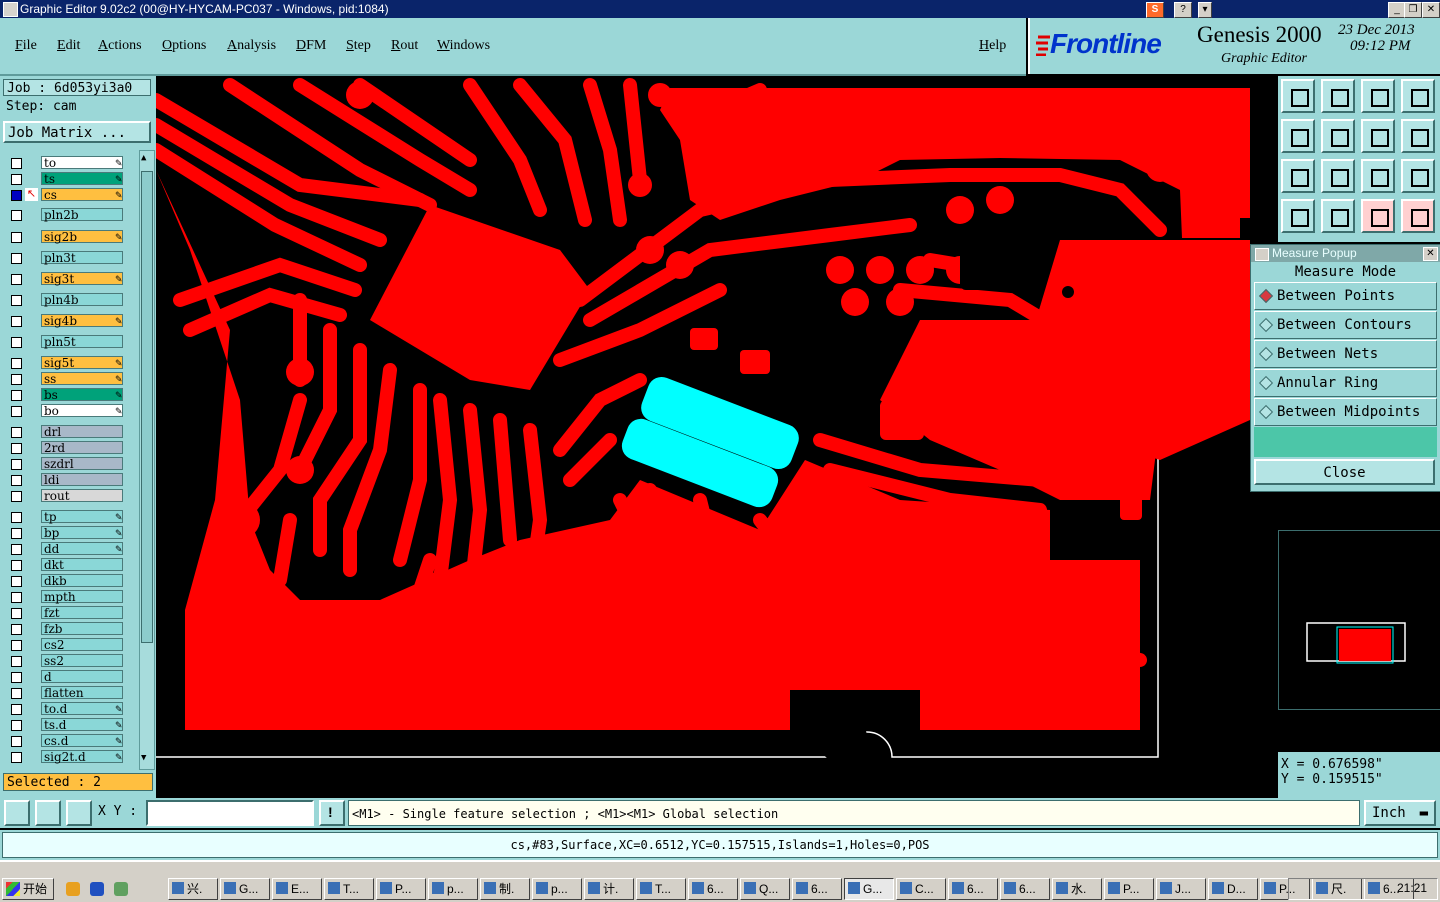  What do you see at coordinates (65, 693) in the screenshot?
I see `layer-row-flatten: flatten` at bounding box center [65, 693].